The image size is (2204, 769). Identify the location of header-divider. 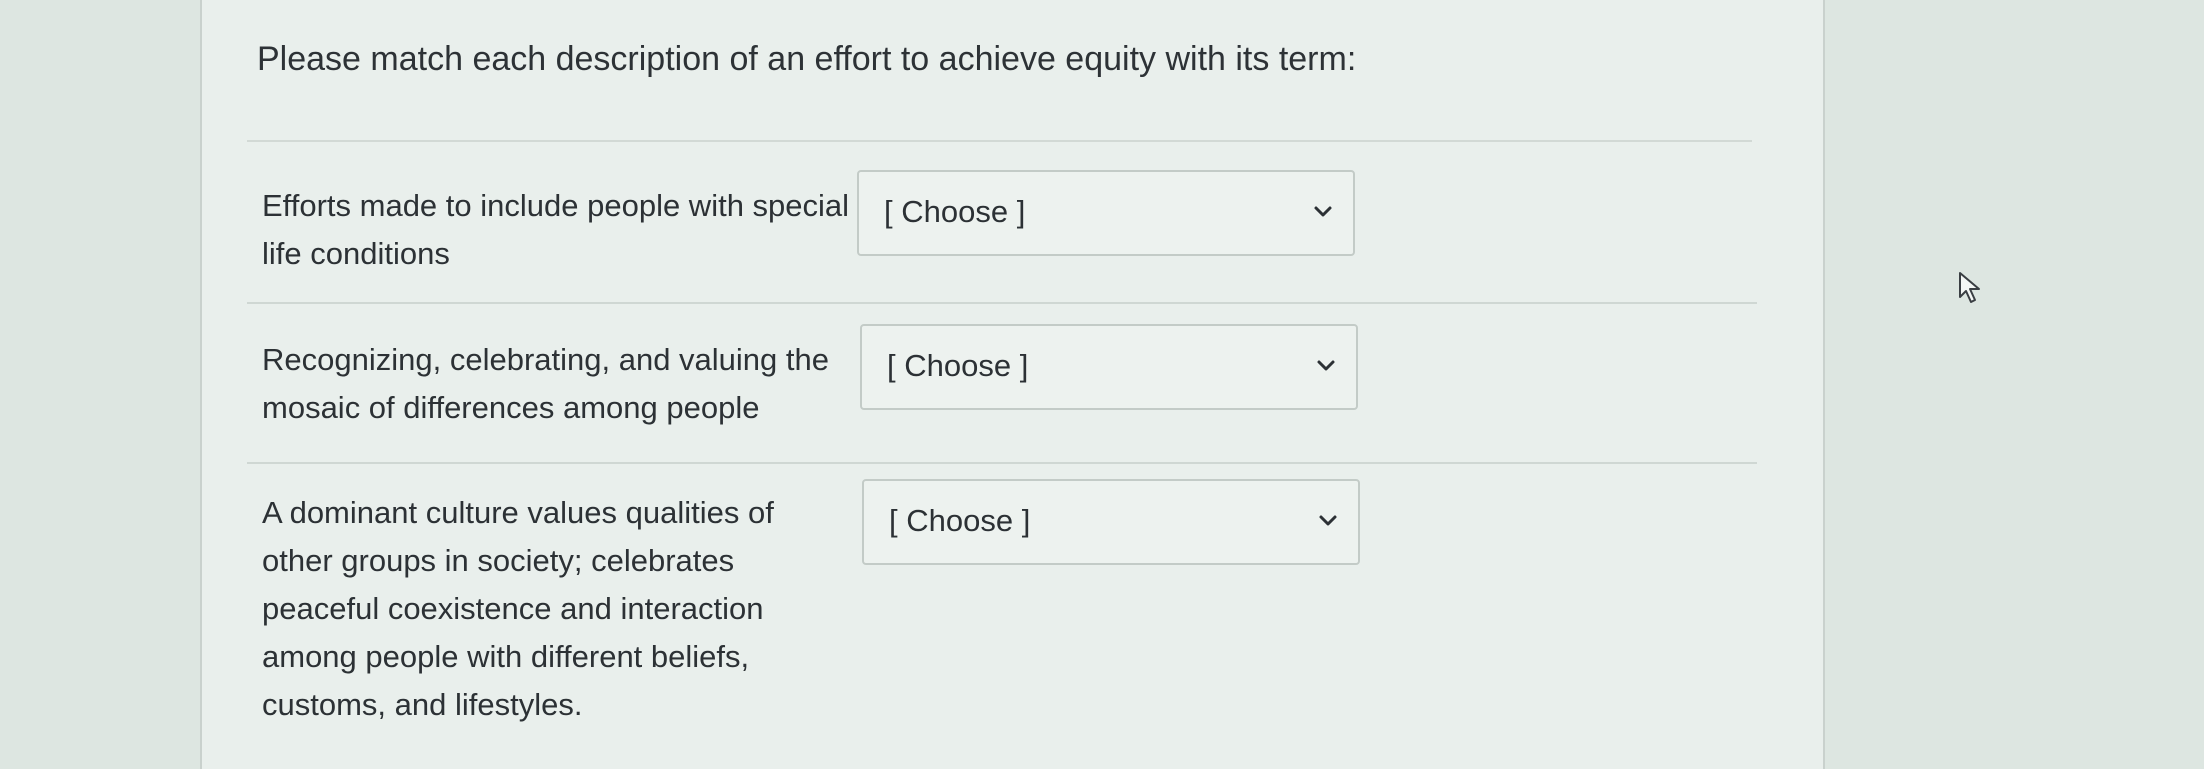
(999, 141).